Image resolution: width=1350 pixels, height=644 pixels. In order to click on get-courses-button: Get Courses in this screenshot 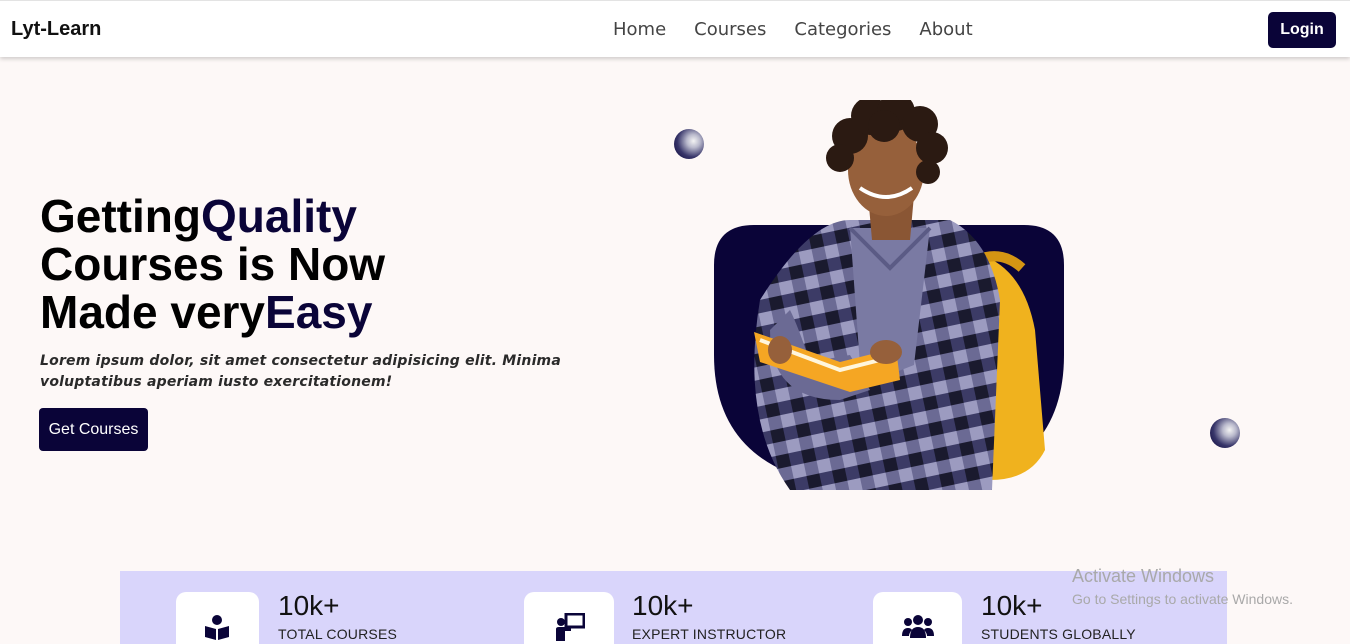, I will do `click(93, 429)`.